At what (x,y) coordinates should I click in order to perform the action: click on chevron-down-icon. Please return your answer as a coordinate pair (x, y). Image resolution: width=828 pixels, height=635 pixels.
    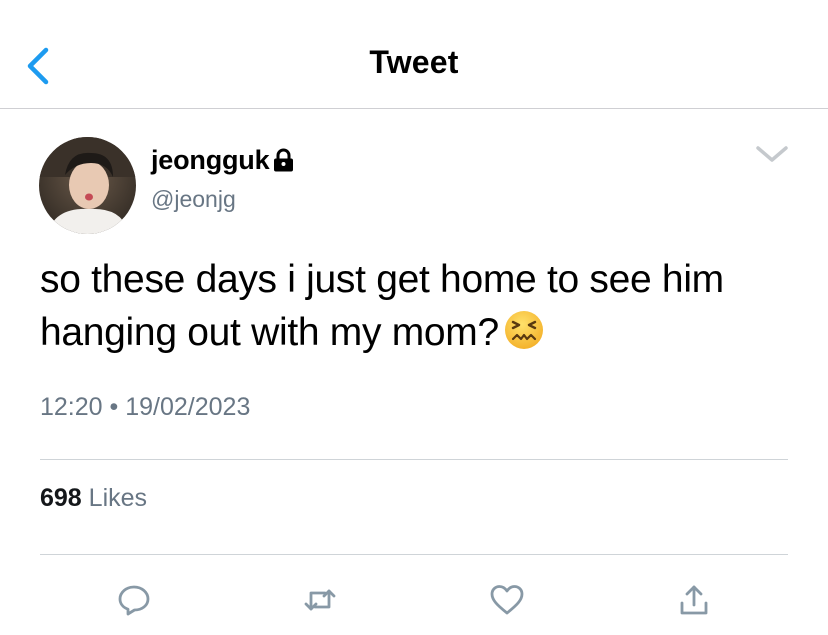
    Looking at the image, I should click on (772, 154).